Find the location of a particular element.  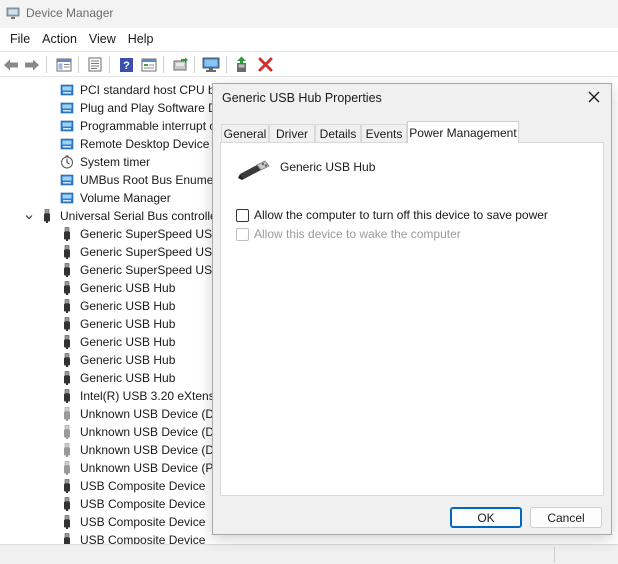

tab-driver: Driver is located at coordinates (292, 133).